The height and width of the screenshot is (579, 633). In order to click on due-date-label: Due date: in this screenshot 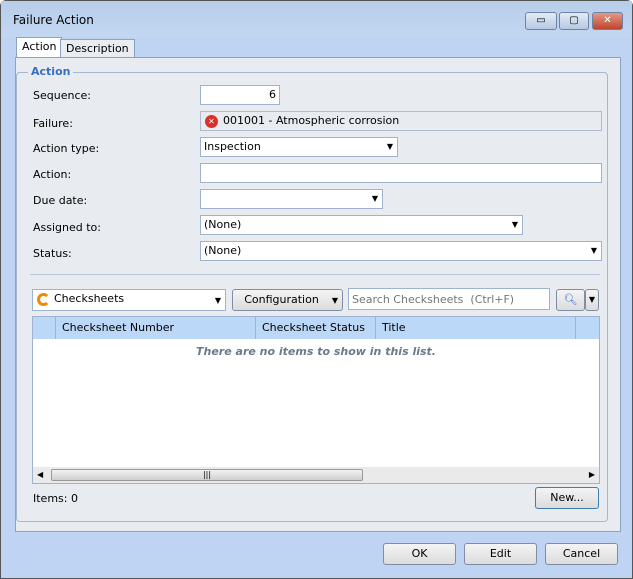, I will do `click(60, 200)`.